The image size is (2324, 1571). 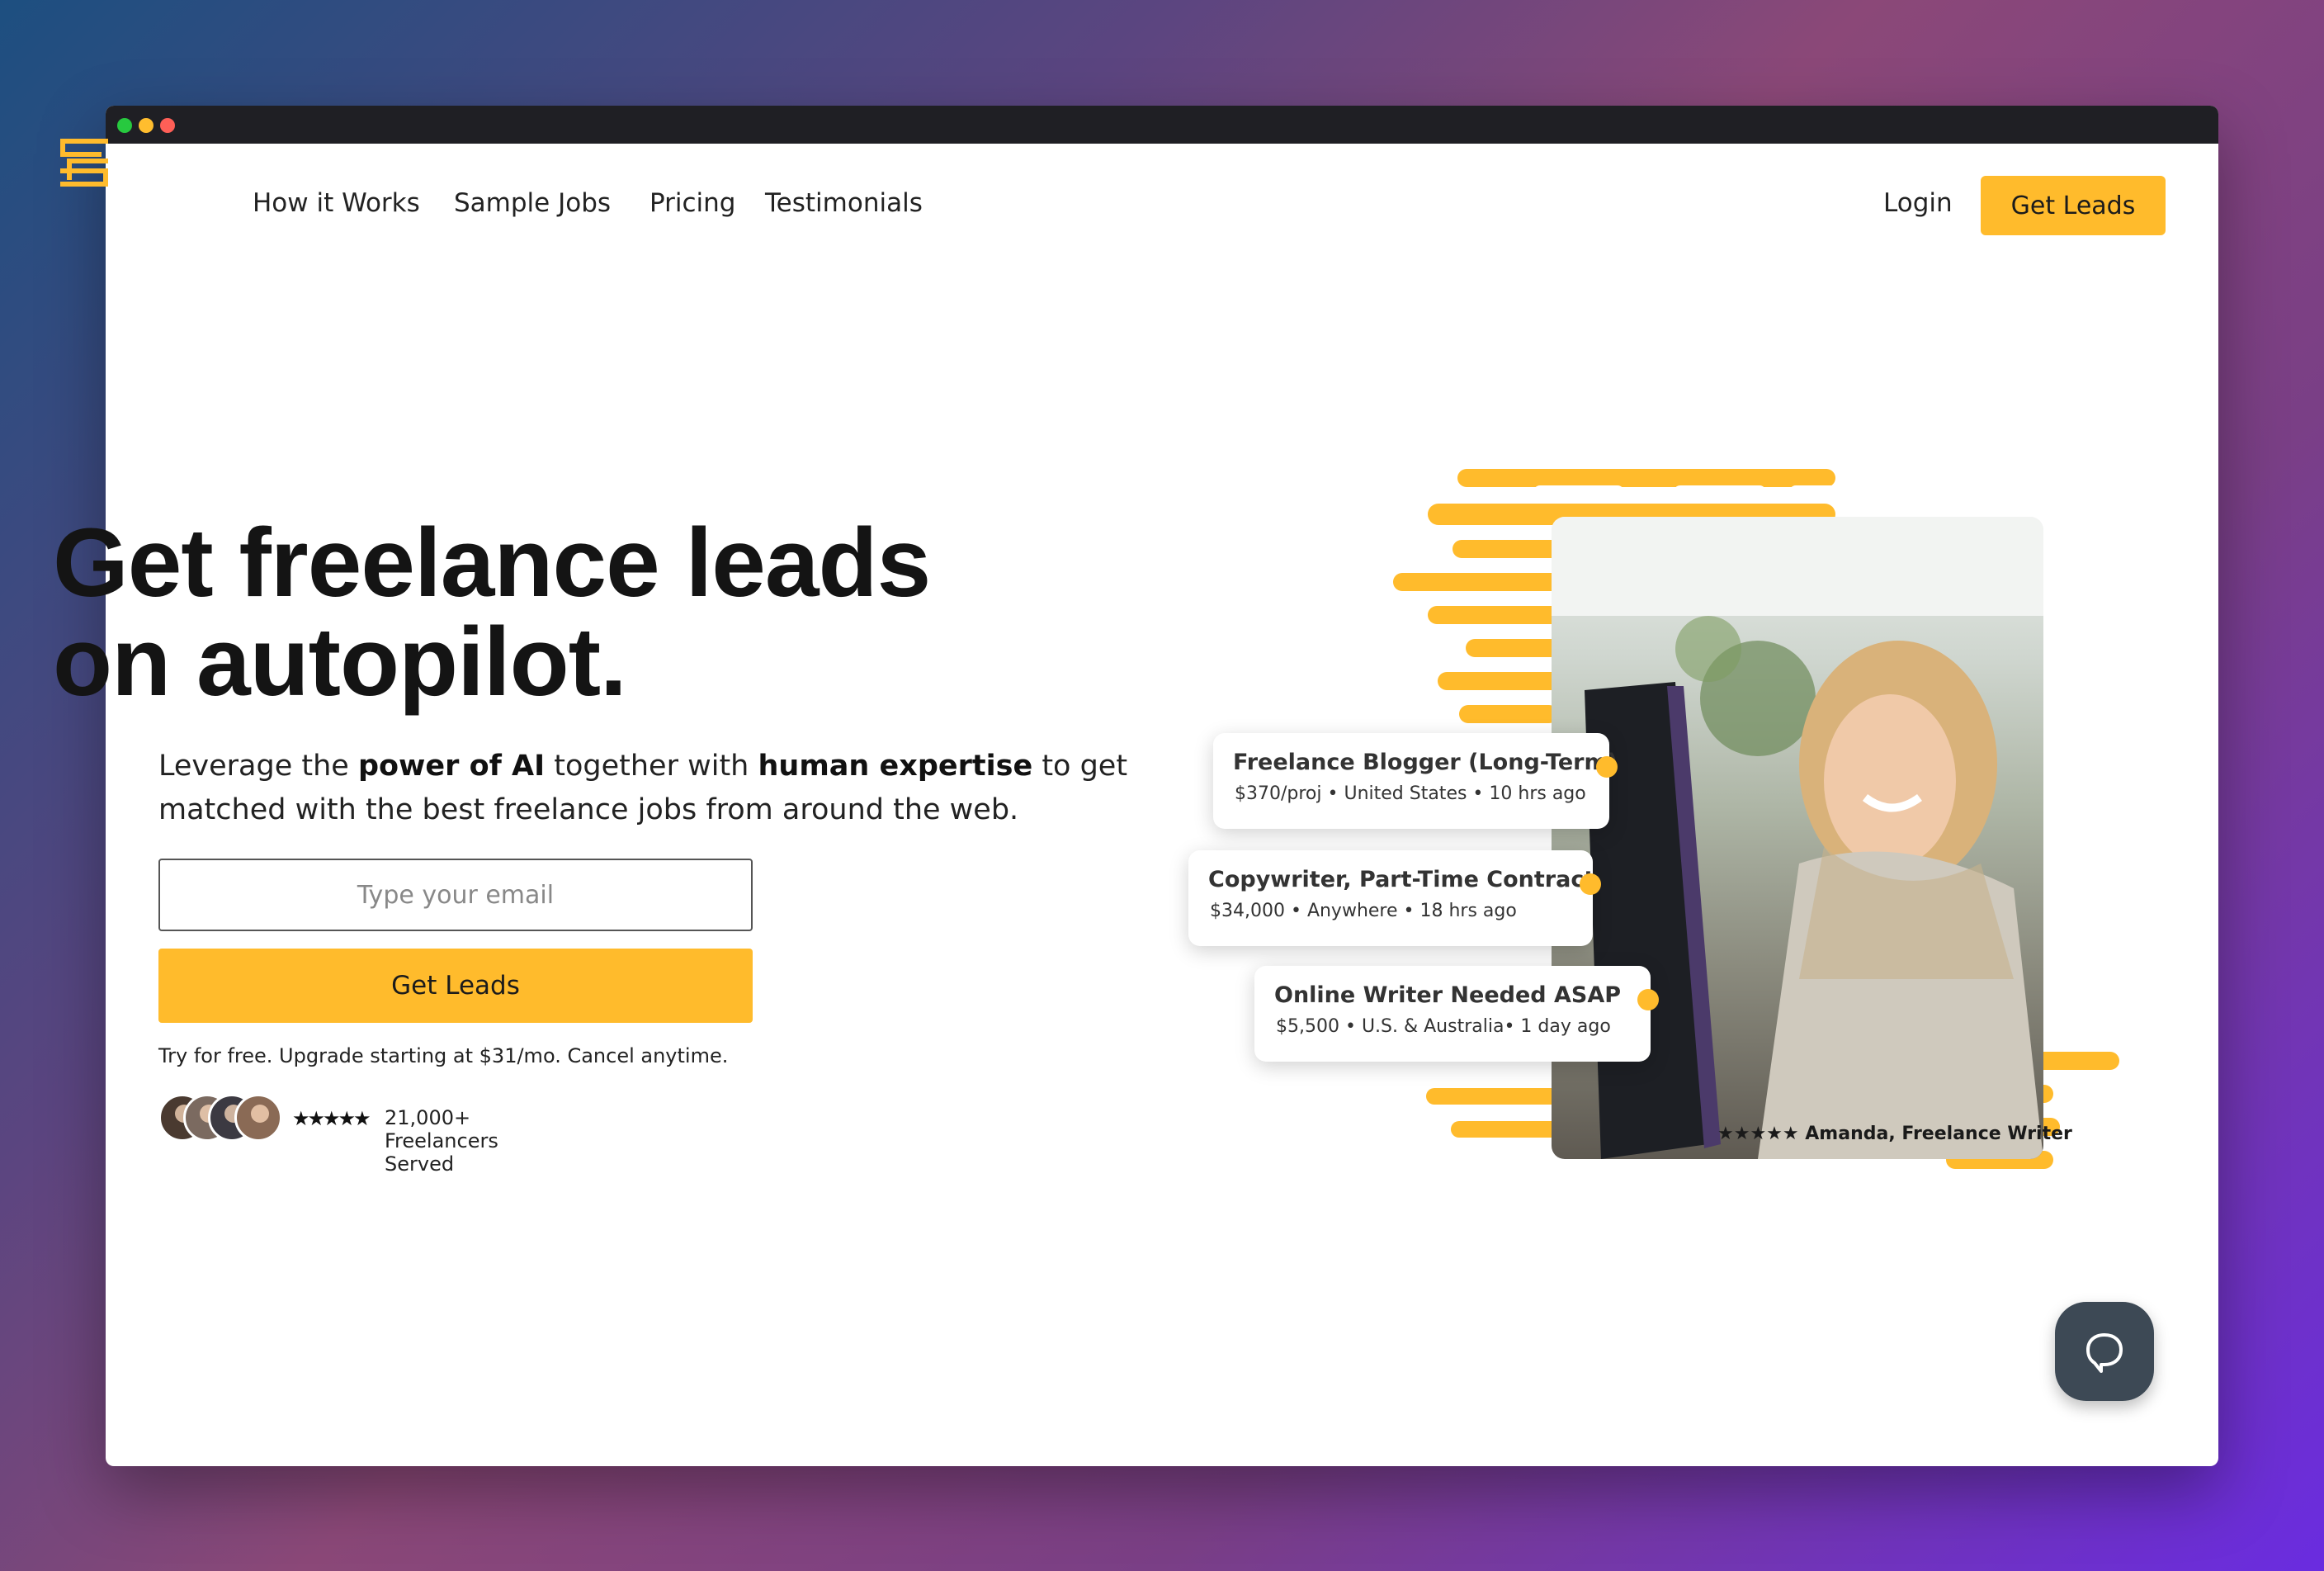 What do you see at coordinates (1425, 762) in the screenshot?
I see `job-card-title: Freelance Blogger (Long-Term)` at bounding box center [1425, 762].